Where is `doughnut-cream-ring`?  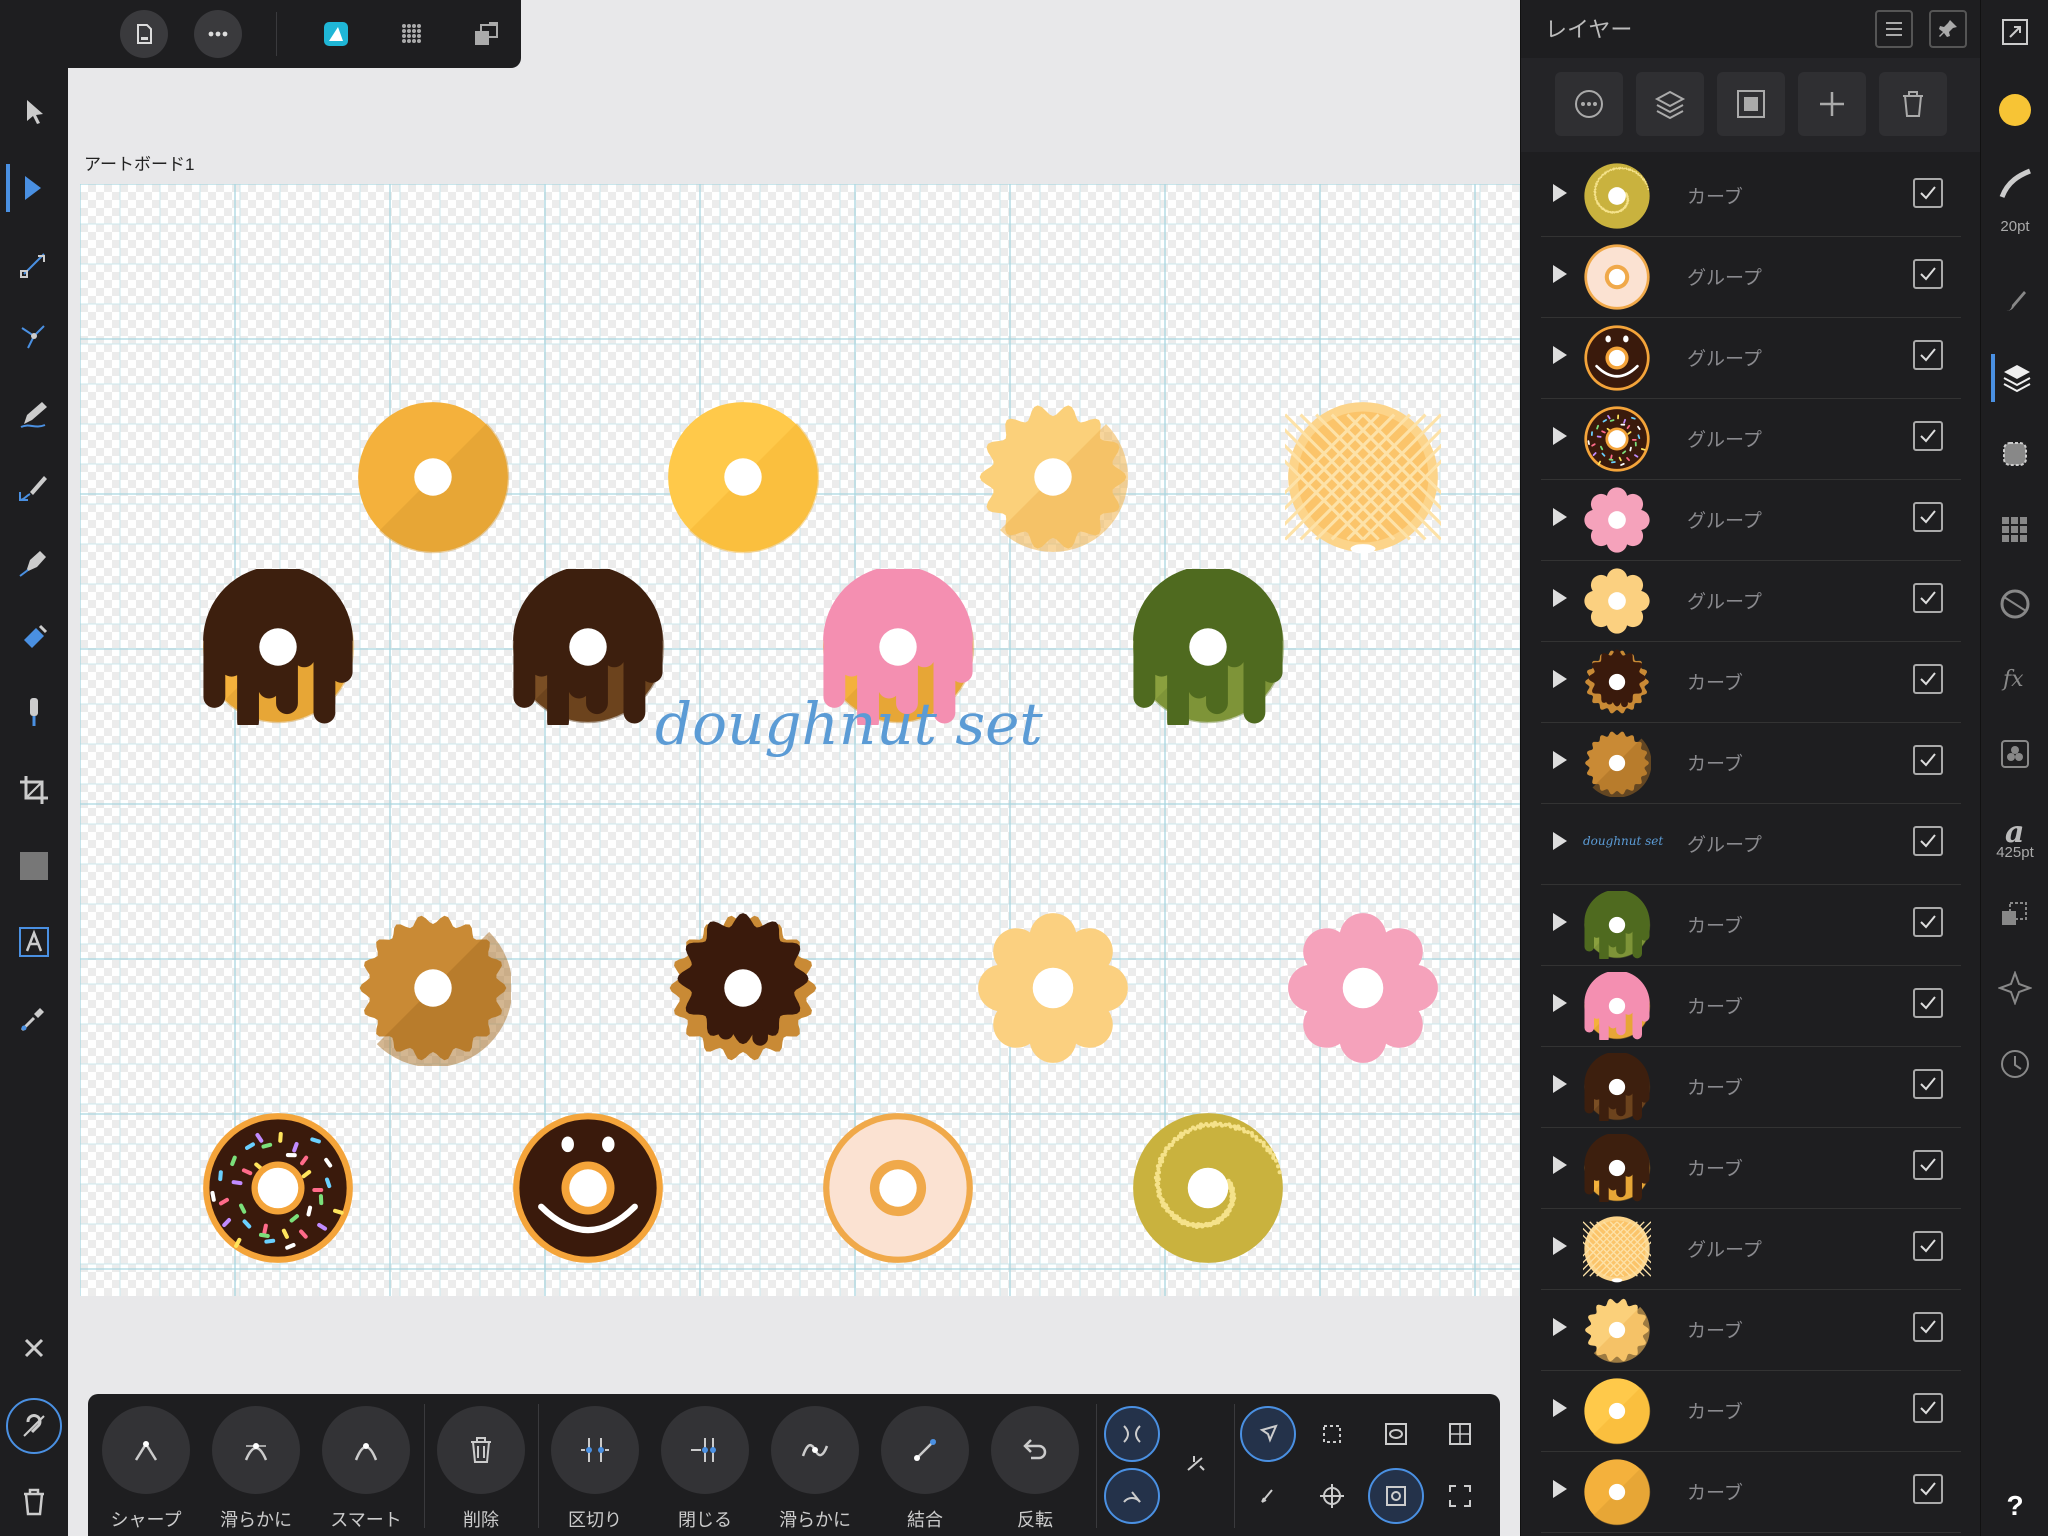 doughnut-cream-ring is located at coordinates (898, 1190).